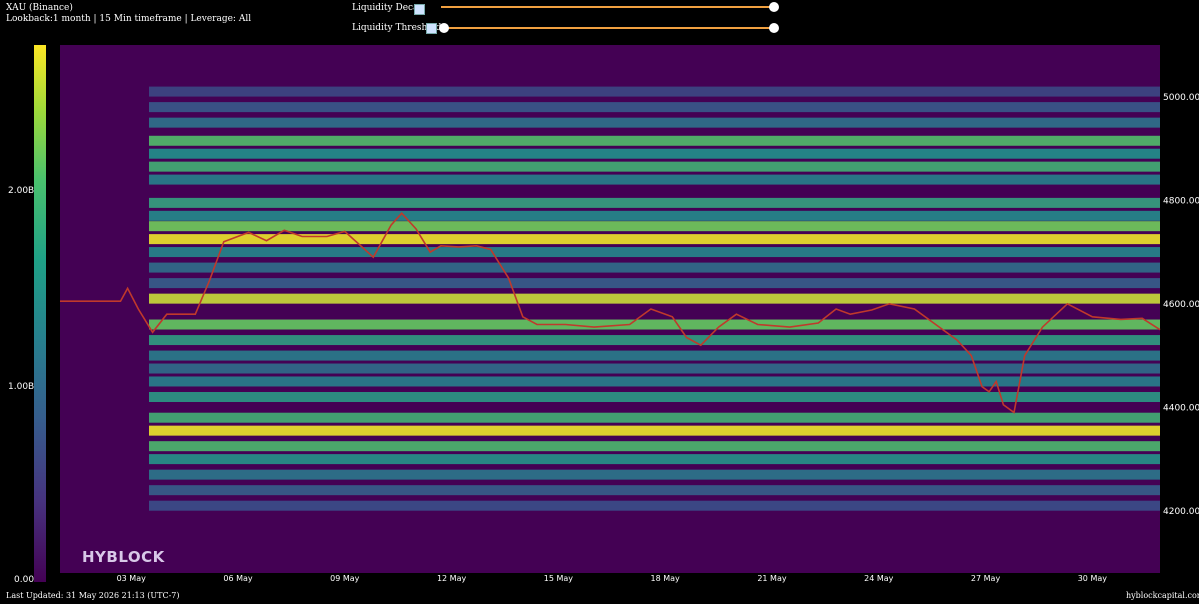 The height and width of the screenshot is (604, 1199). Describe the element at coordinates (452, 578) in the screenshot. I see `x-tick-label: 12 May` at that location.